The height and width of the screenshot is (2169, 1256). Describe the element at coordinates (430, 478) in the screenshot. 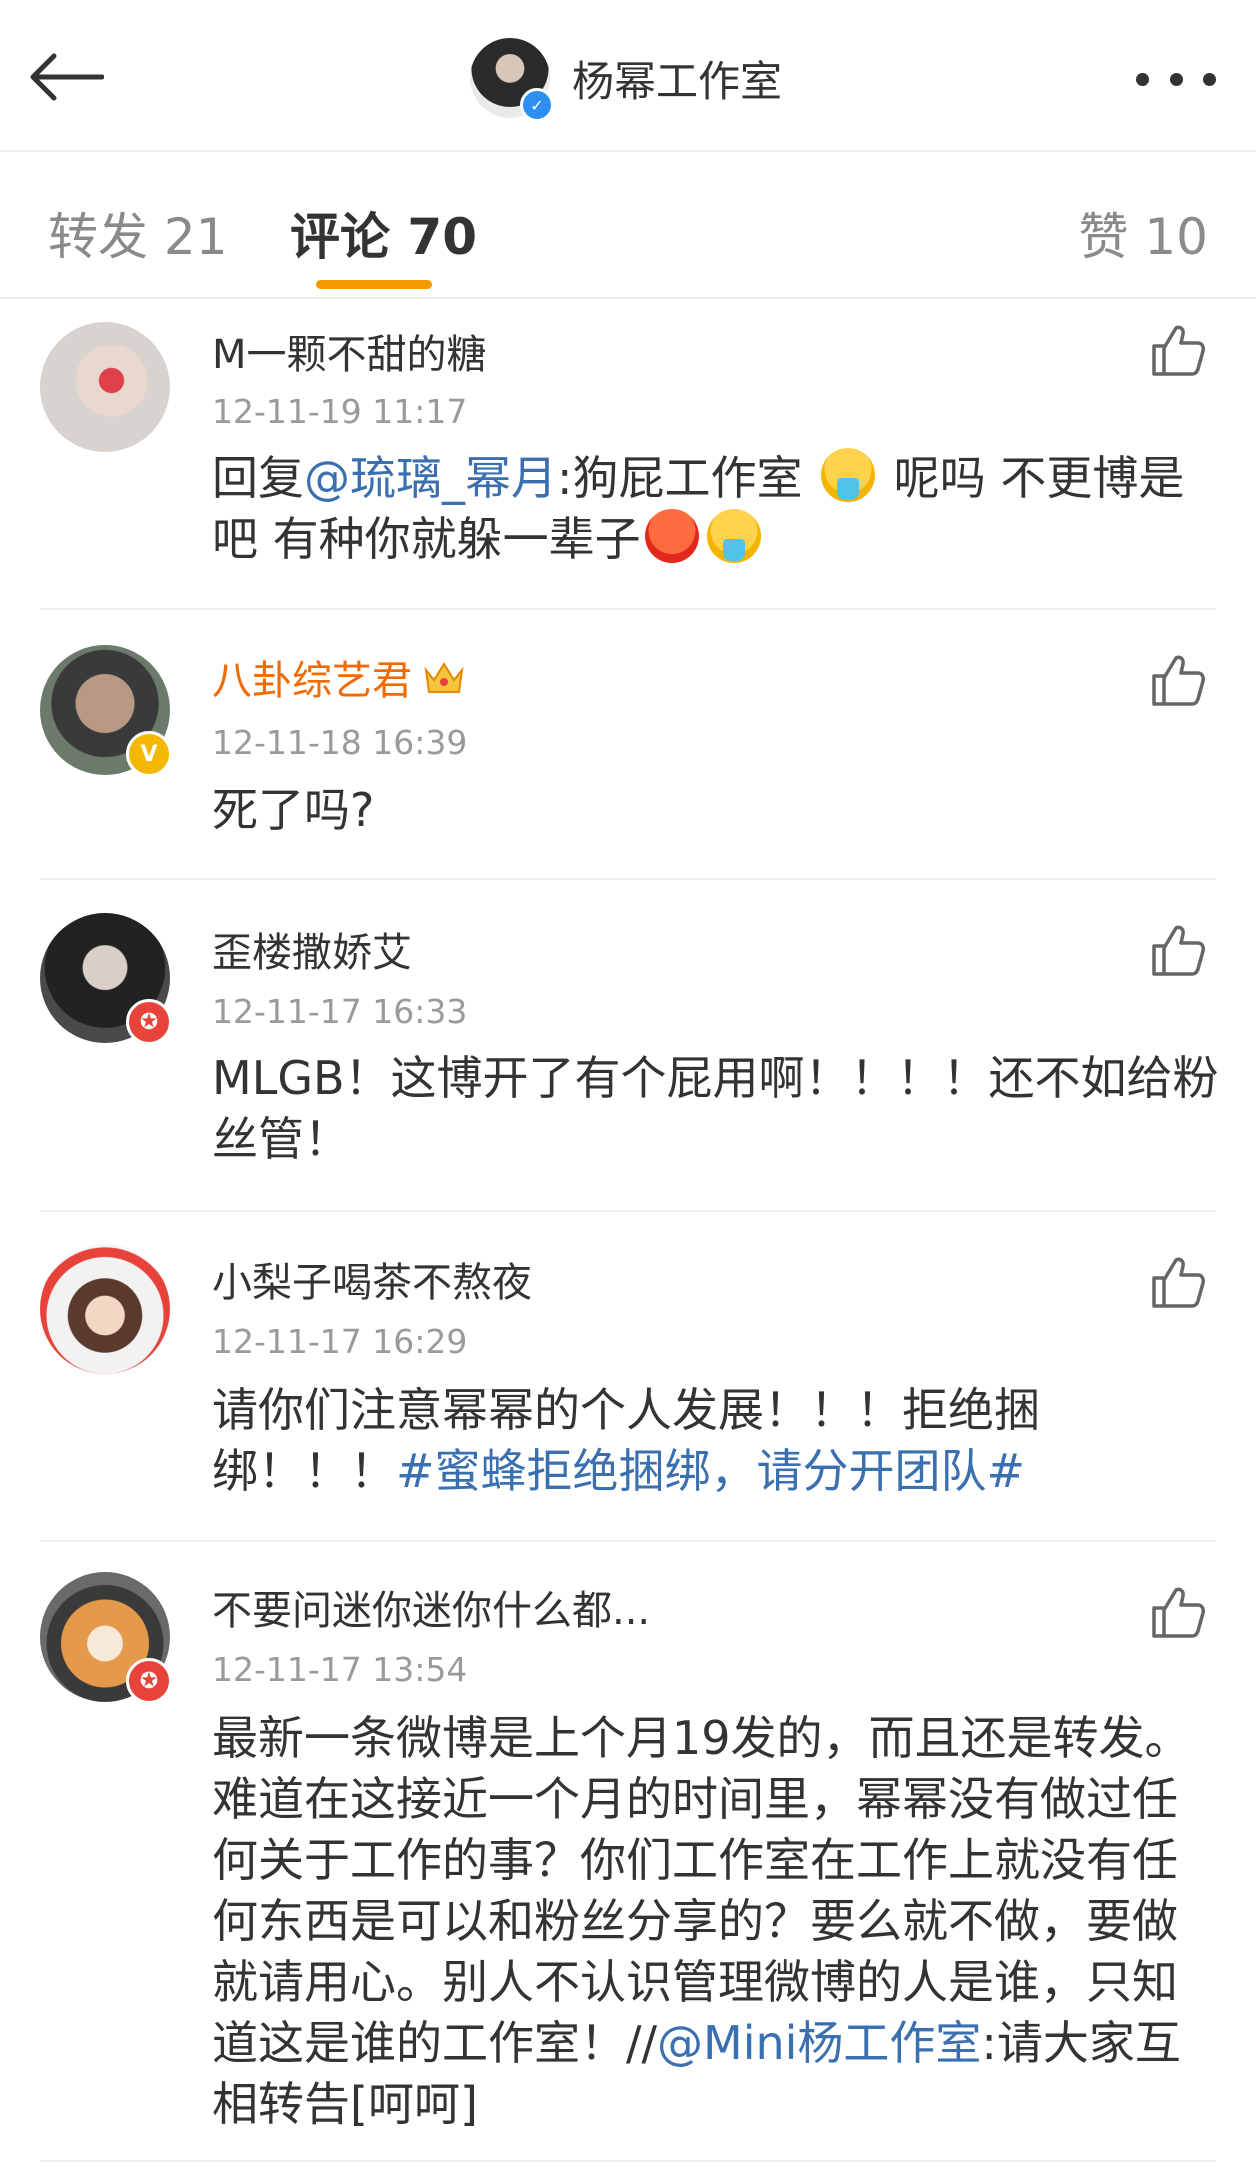

I see `mention-link: @琉璃_幂月` at that location.